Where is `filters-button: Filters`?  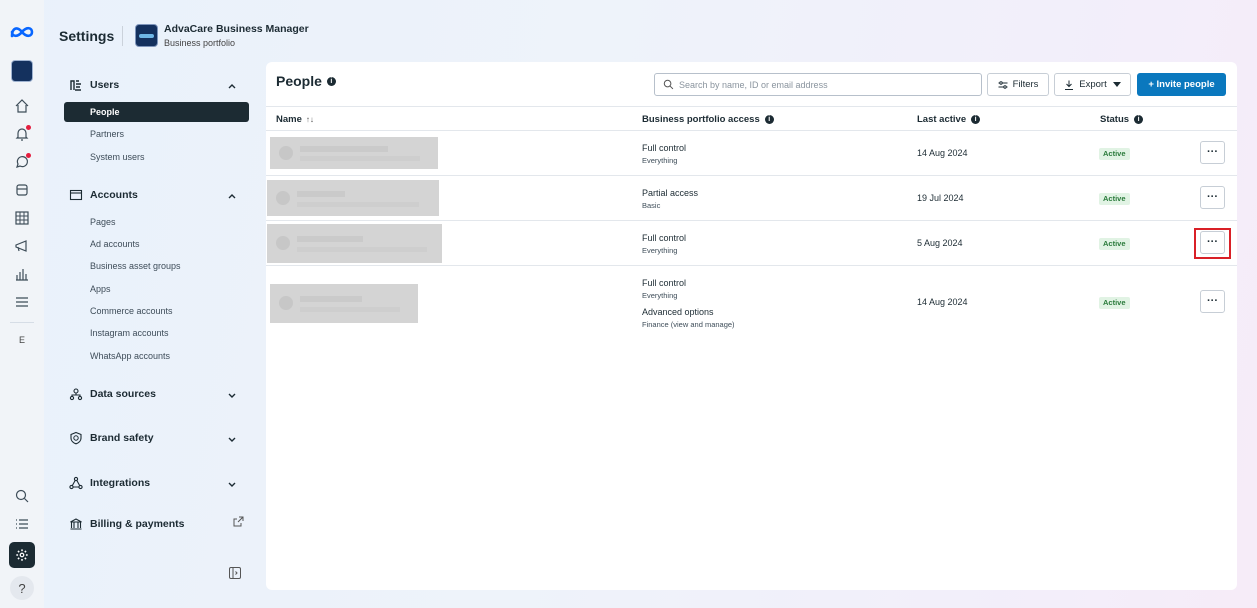 filters-button: Filters is located at coordinates (1018, 84).